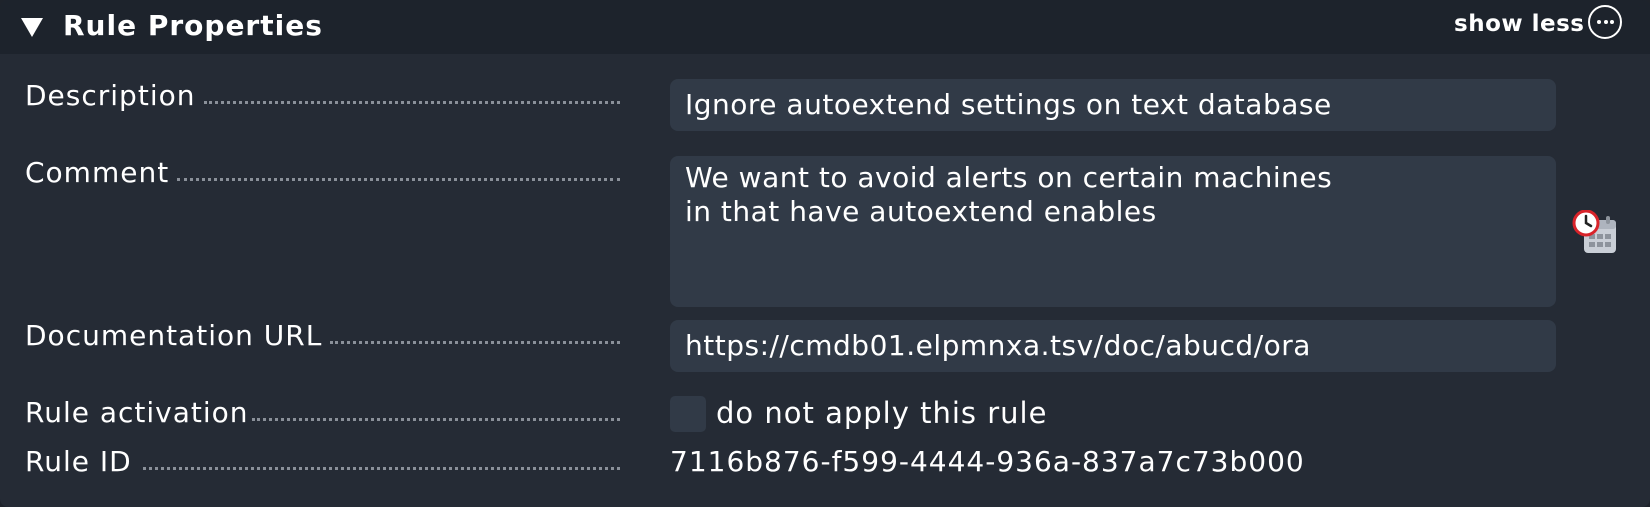  I want to click on do-not-apply-label: do not apply this rule, so click(881, 413).